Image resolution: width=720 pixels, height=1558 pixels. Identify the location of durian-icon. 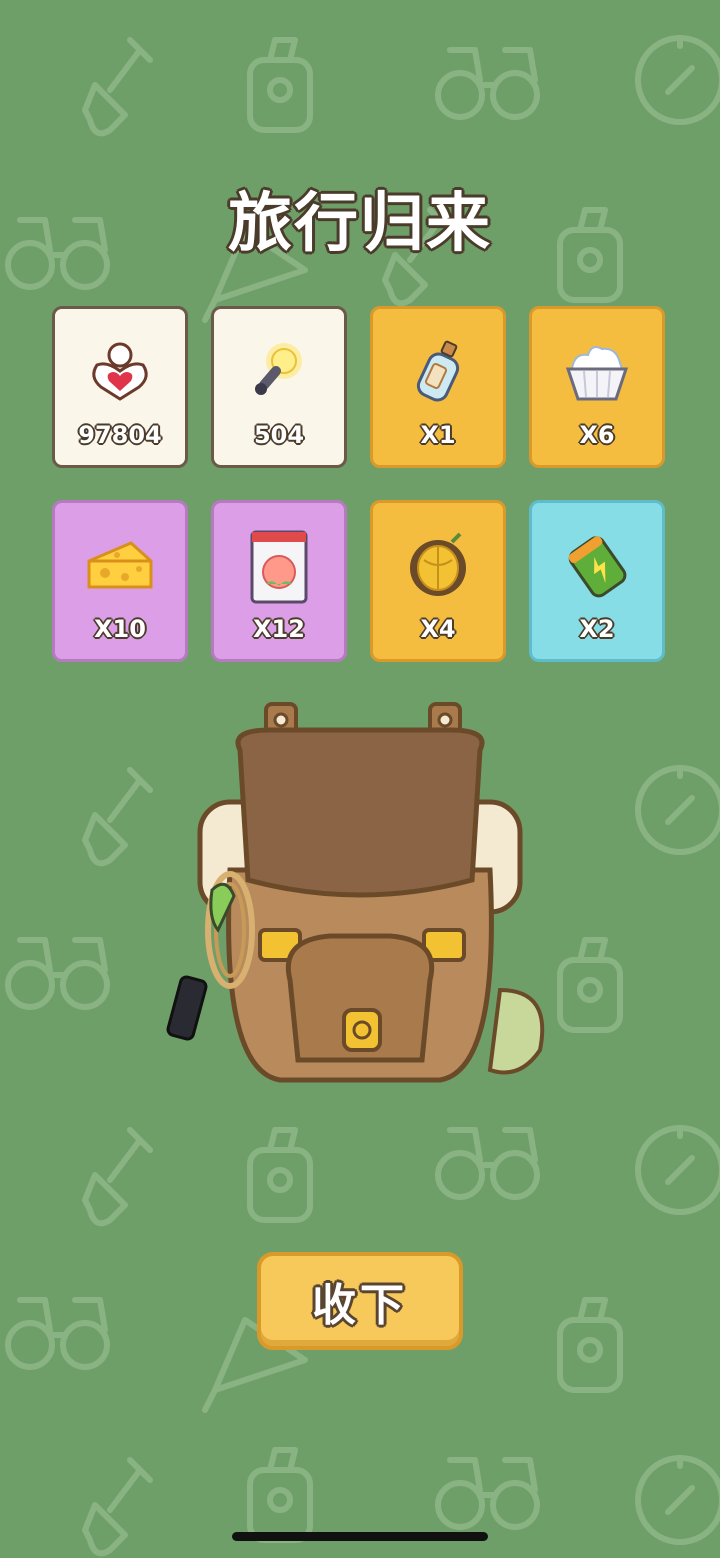
(438, 566).